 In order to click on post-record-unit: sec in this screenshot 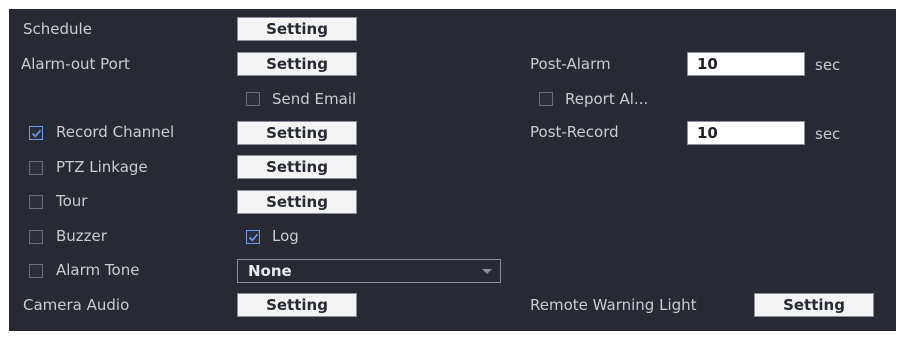, I will do `click(828, 134)`.